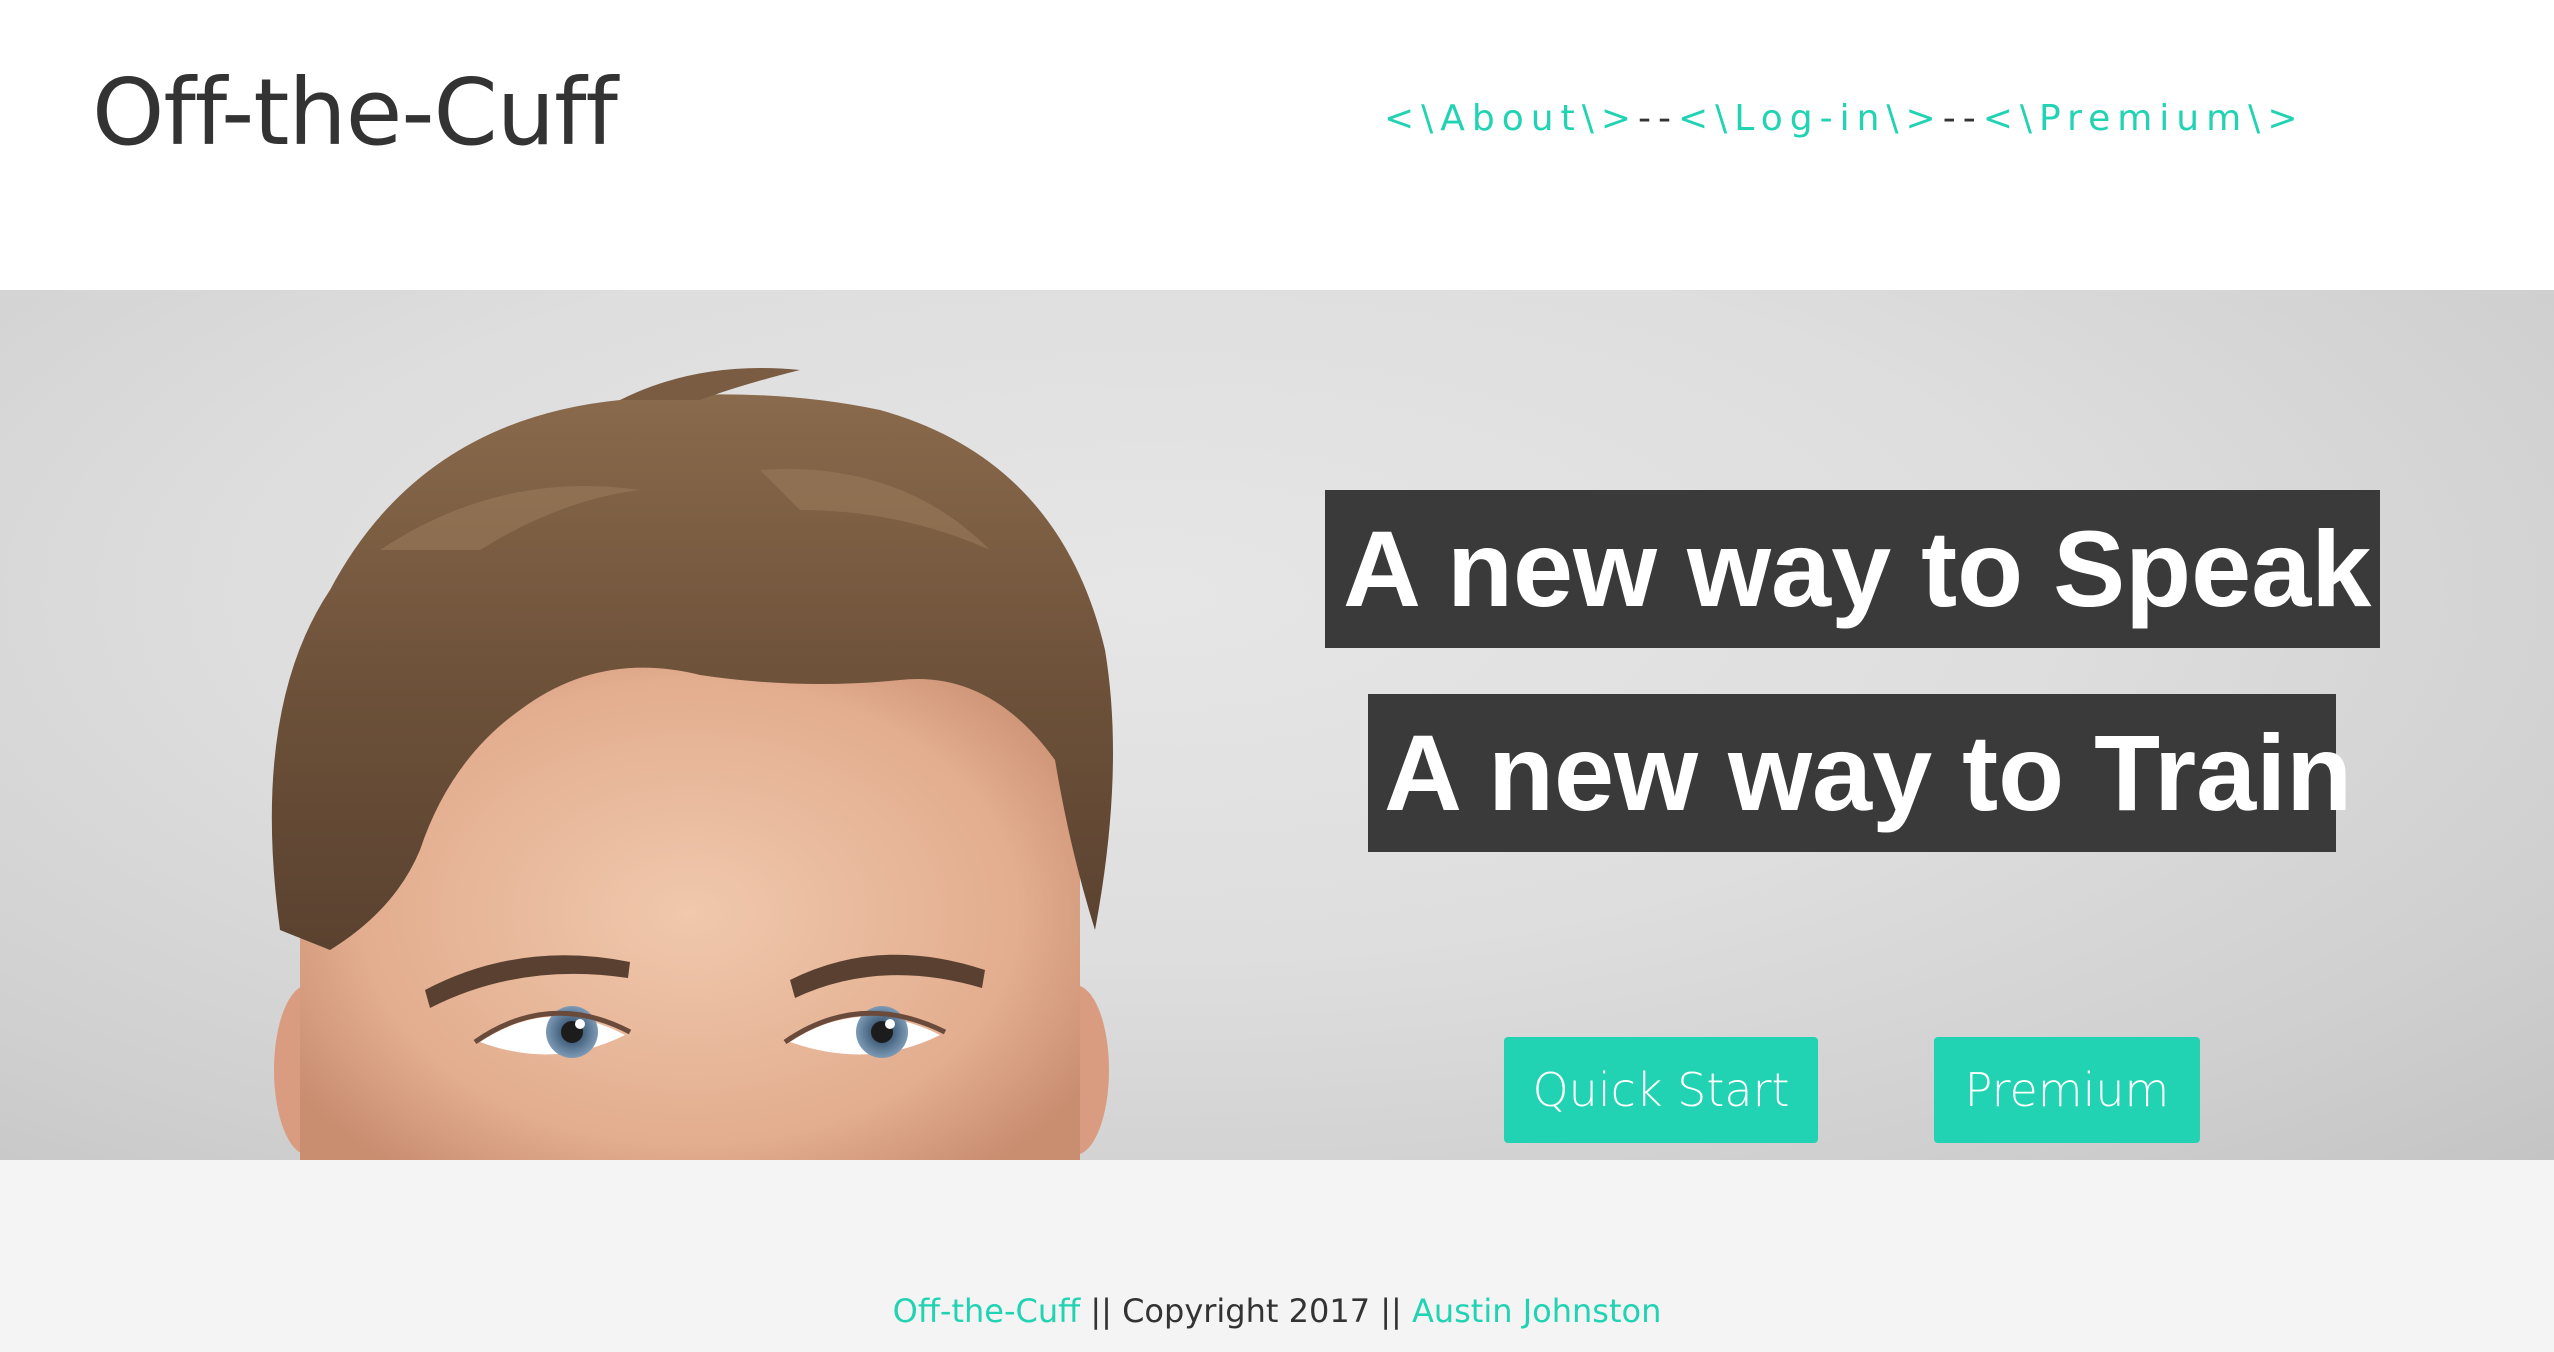  What do you see at coordinates (355, 112) in the screenshot?
I see `site-logo: Off-the-Cuff` at bounding box center [355, 112].